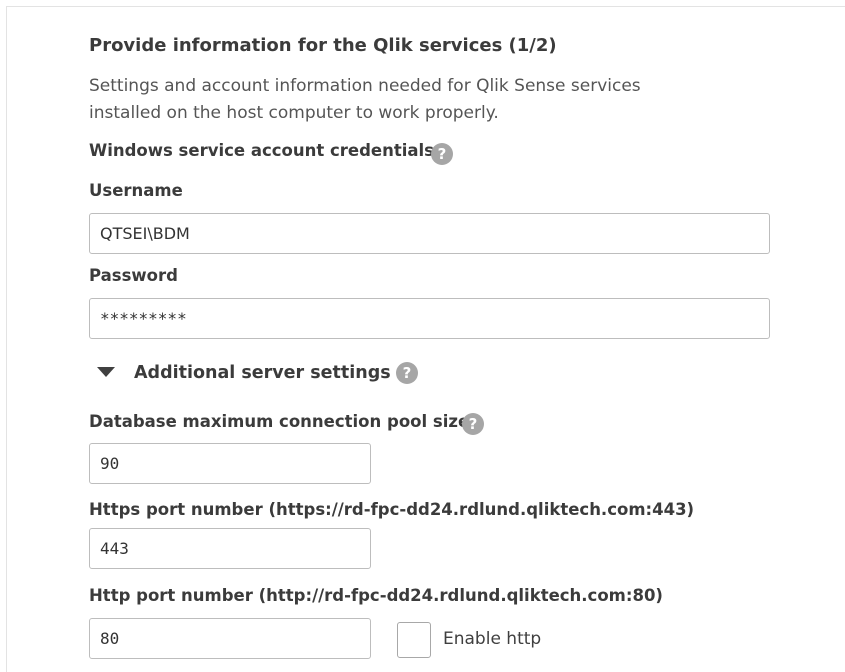  Describe the element at coordinates (106, 372) in the screenshot. I see `chevron-down-icon` at that location.